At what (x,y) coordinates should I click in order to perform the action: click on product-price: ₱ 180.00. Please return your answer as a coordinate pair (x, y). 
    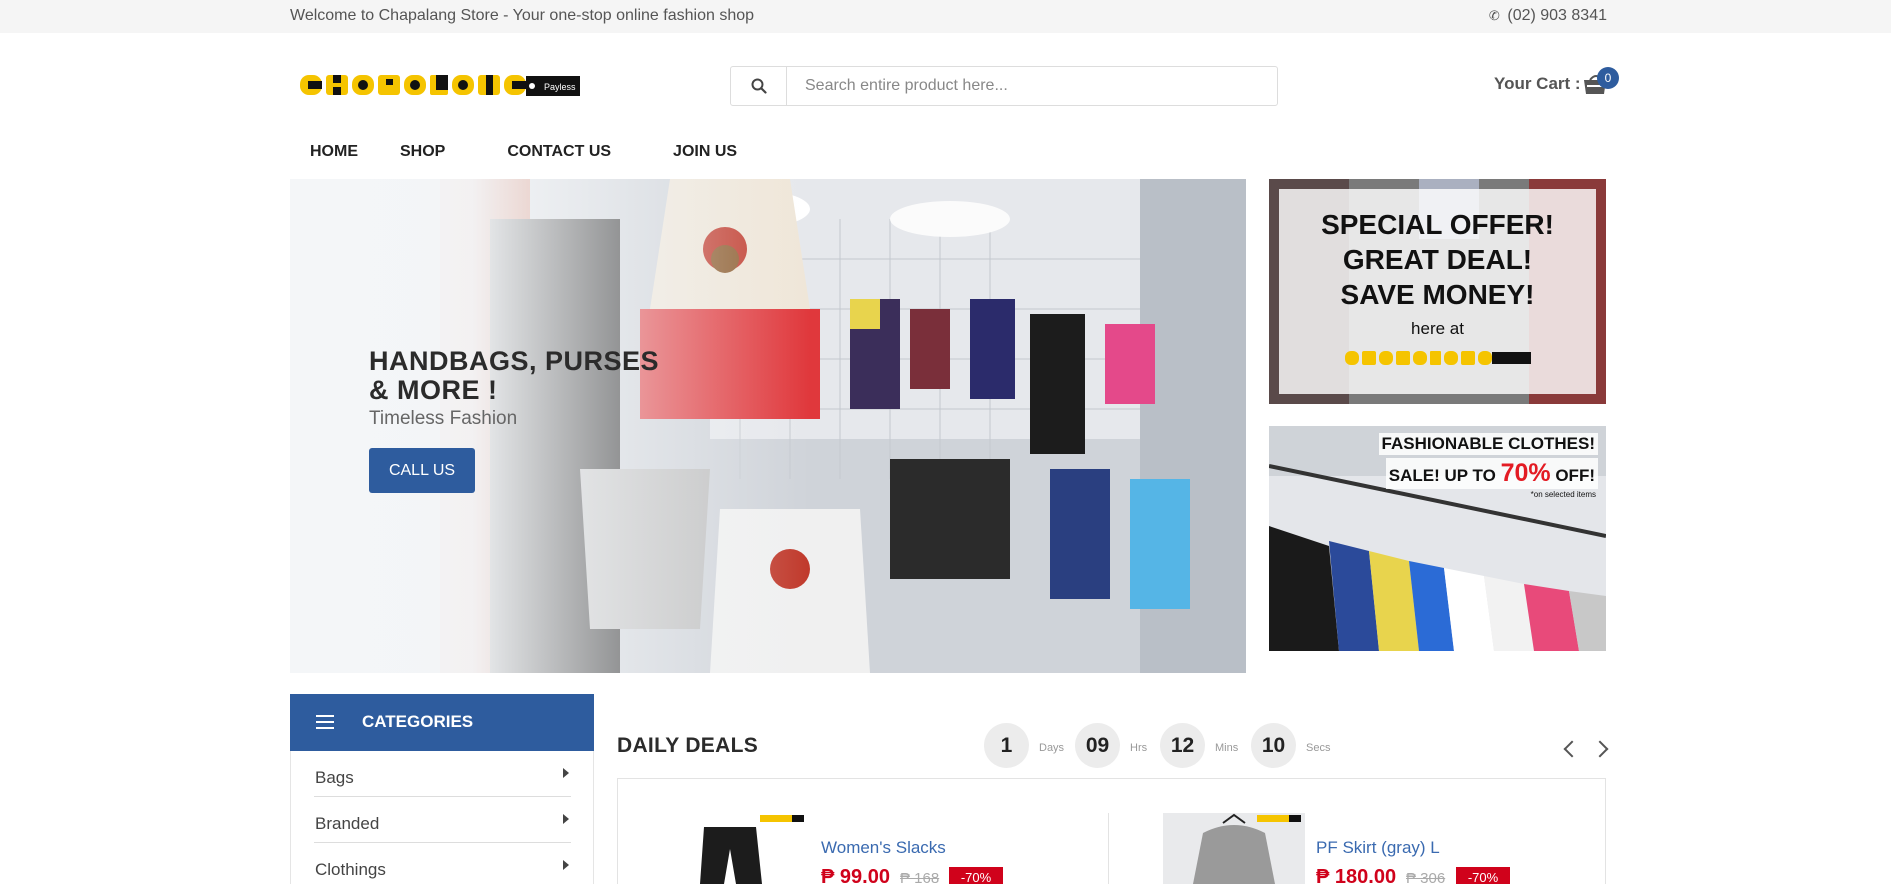
    Looking at the image, I should click on (1356, 875).